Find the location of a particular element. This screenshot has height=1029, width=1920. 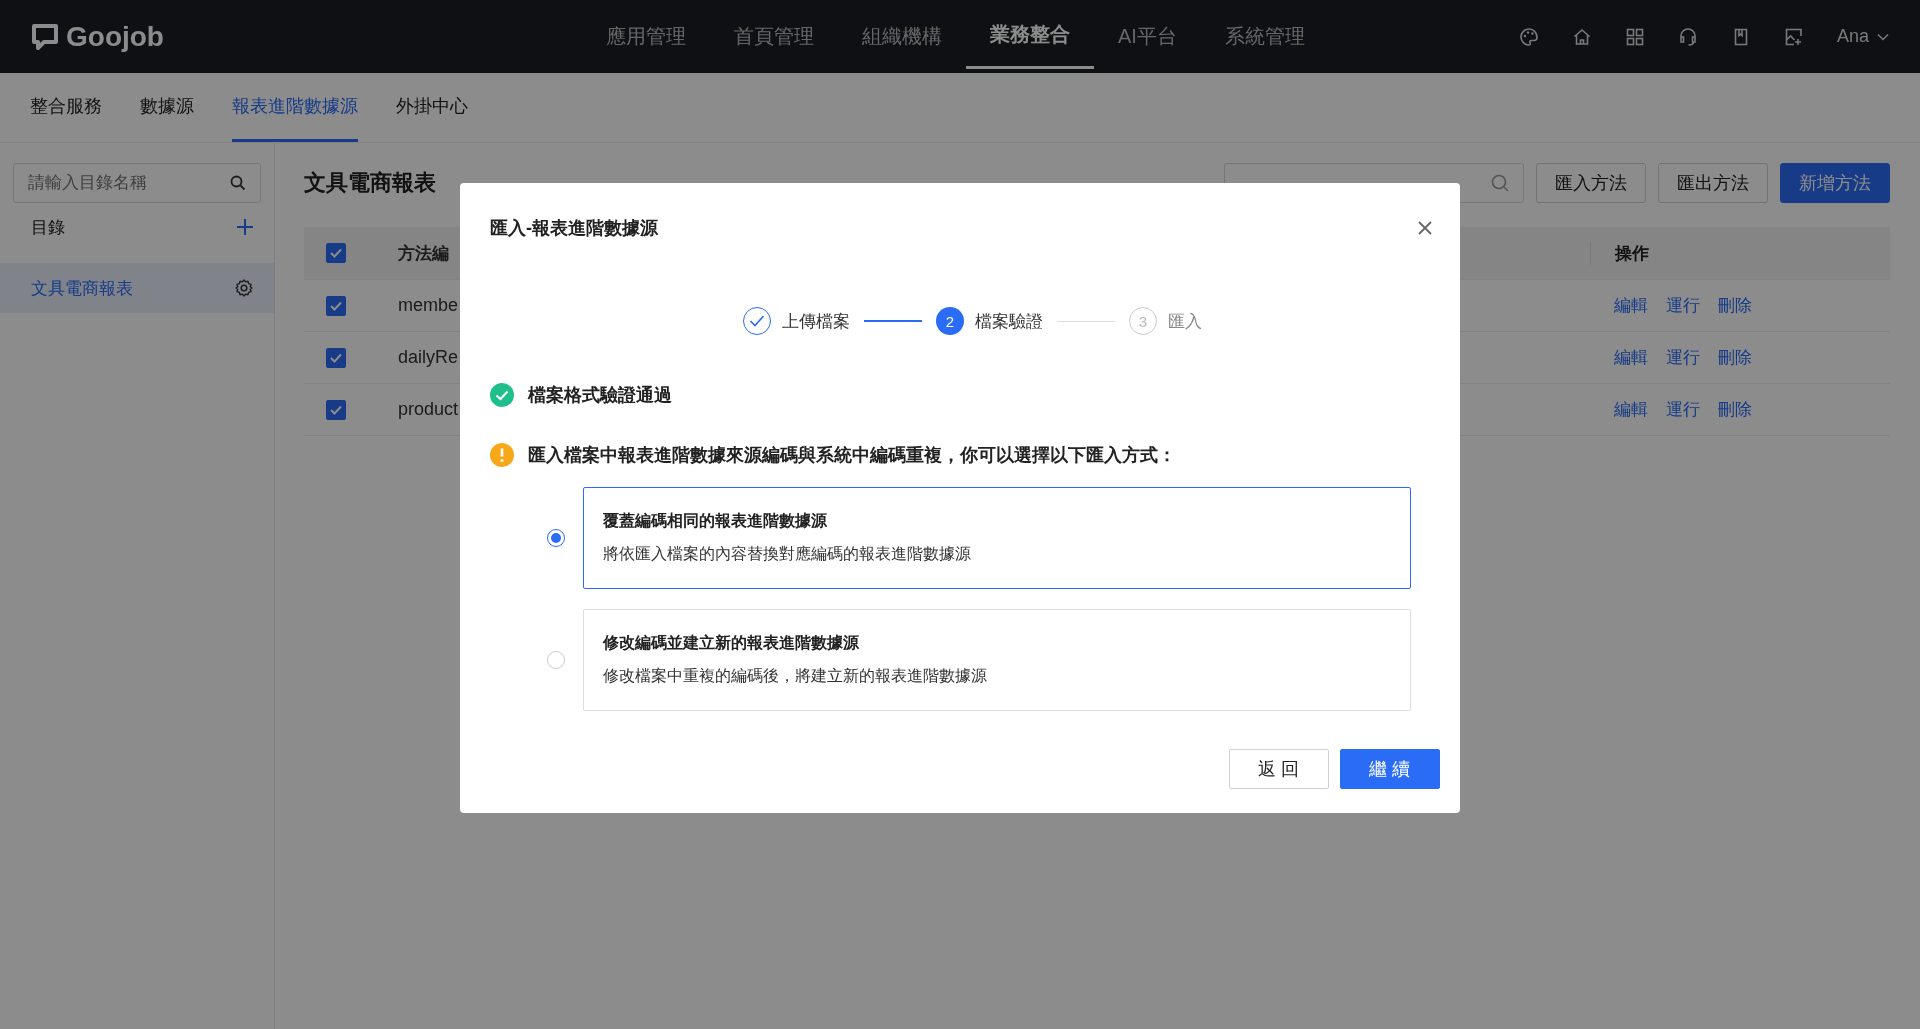

step-label: 匯入 is located at coordinates (1185, 321).